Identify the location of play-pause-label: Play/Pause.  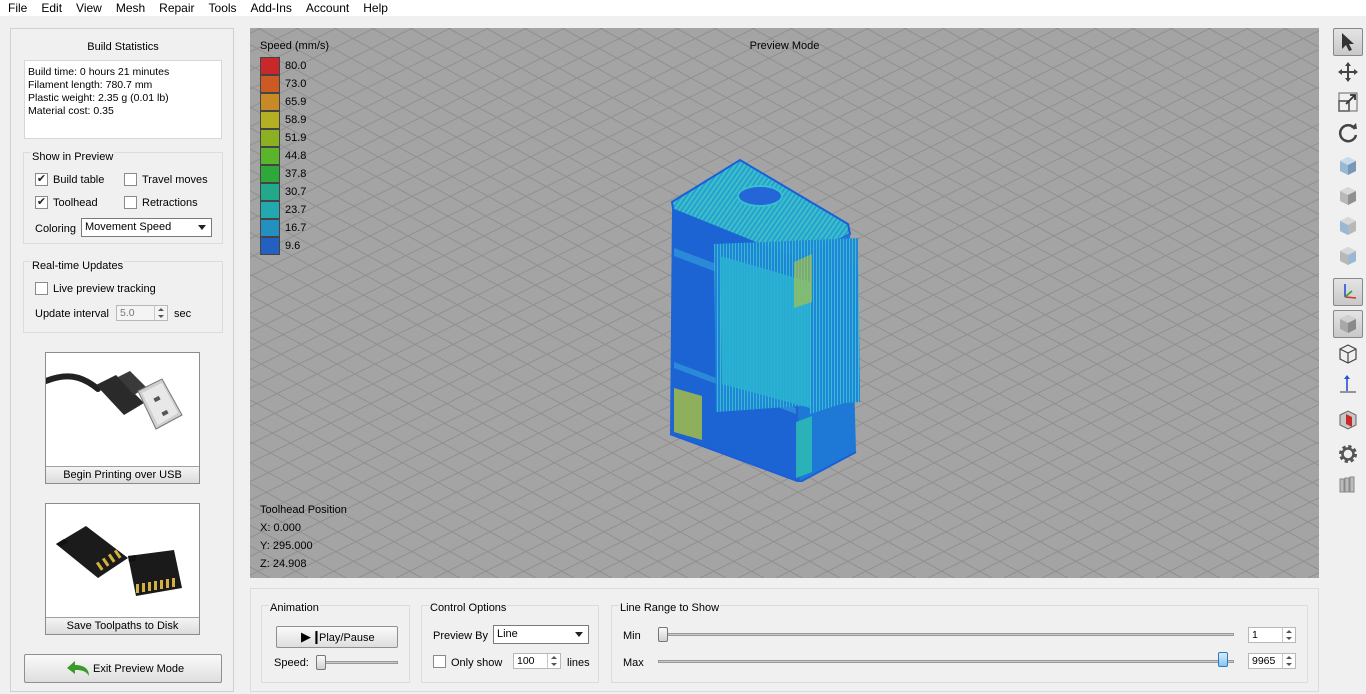
(347, 638).